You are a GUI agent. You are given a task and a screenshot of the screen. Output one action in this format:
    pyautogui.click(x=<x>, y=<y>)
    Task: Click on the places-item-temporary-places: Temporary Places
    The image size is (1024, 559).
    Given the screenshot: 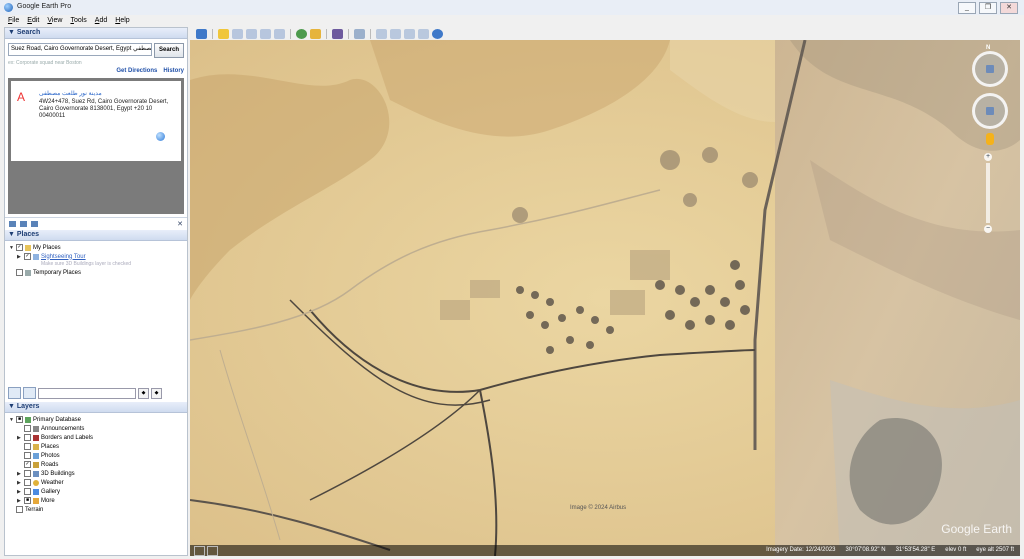 What is the action you would take?
    pyautogui.click(x=96, y=272)
    